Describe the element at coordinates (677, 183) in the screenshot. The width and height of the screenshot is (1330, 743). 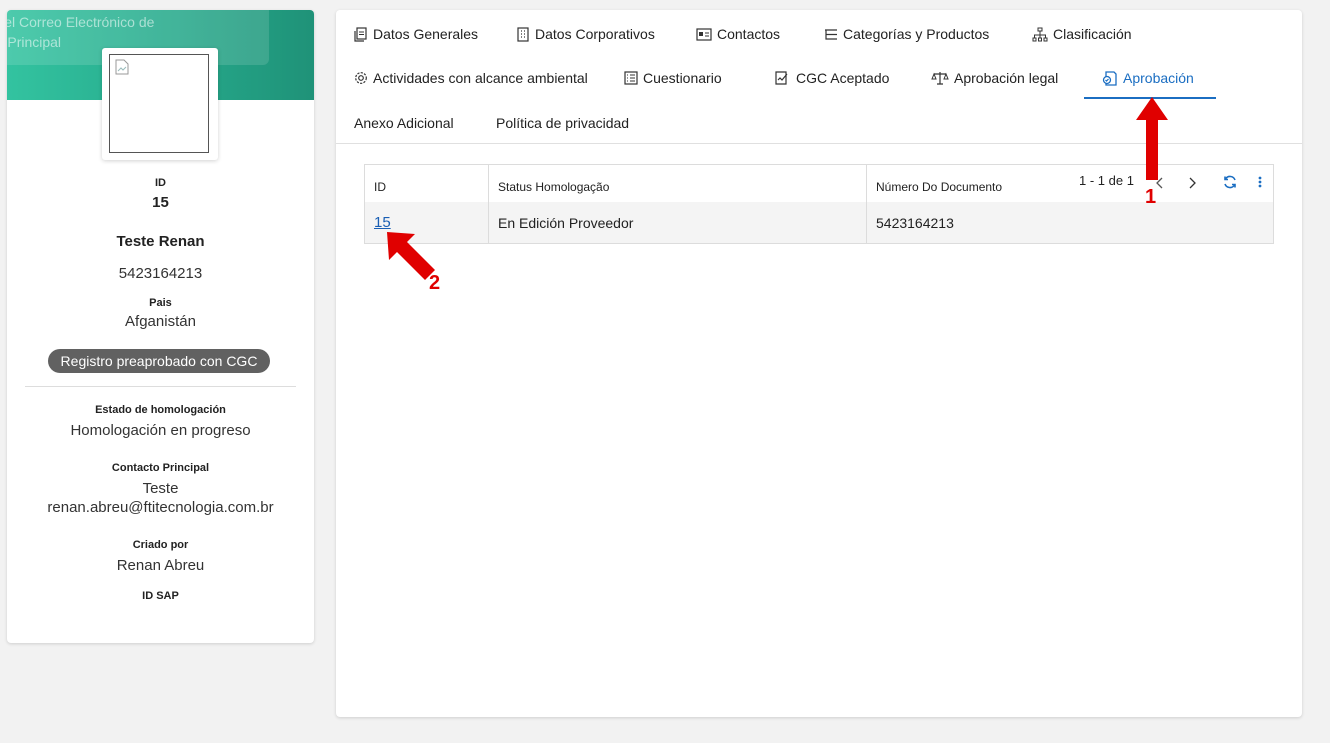
I see `header-status: Status Homologação` at that location.